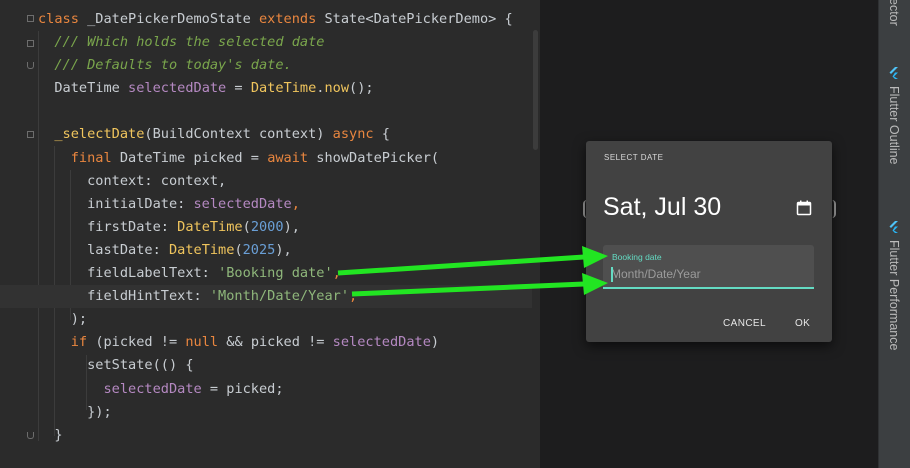 The image size is (910, 468). What do you see at coordinates (536, 234) in the screenshot?
I see `editor-scrollbar` at bounding box center [536, 234].